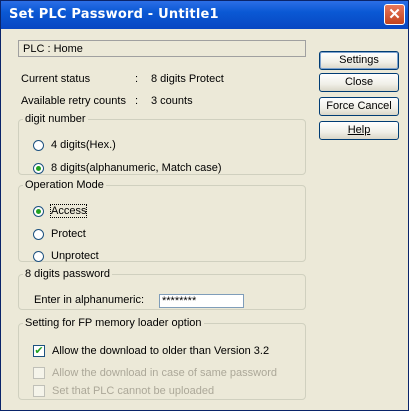  I want to click on help-button: Help, so click(359, 130).